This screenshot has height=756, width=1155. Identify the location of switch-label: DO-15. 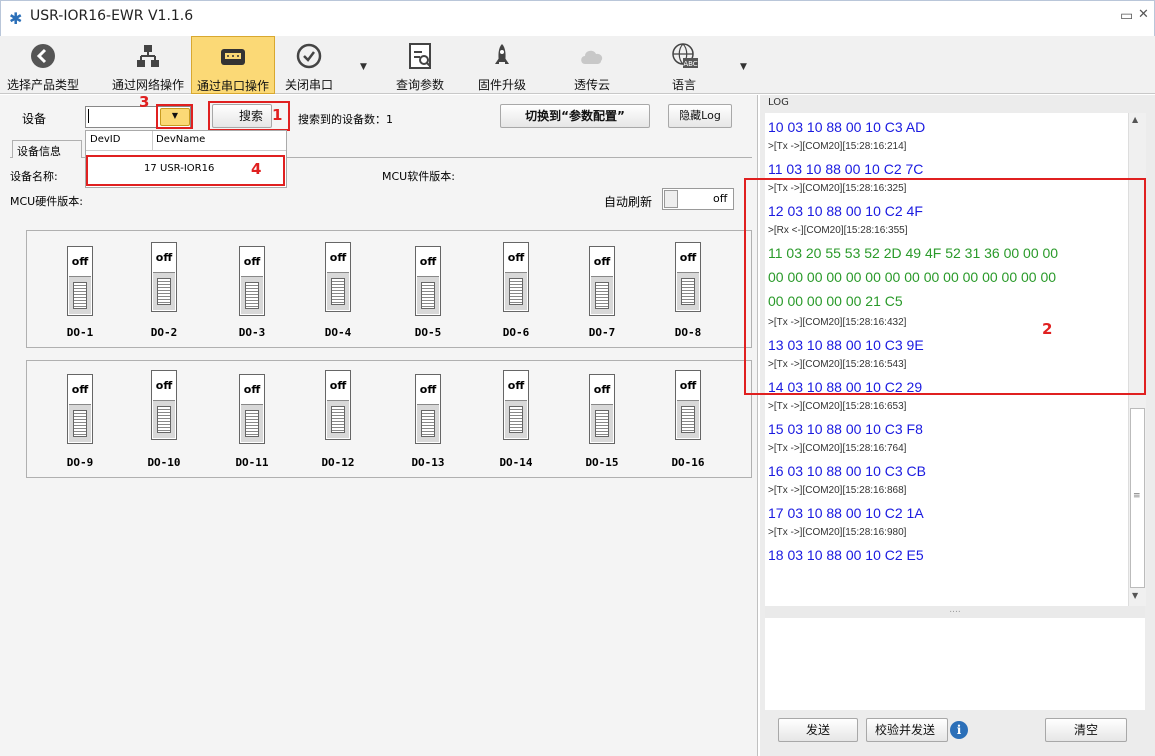
(602, 462).